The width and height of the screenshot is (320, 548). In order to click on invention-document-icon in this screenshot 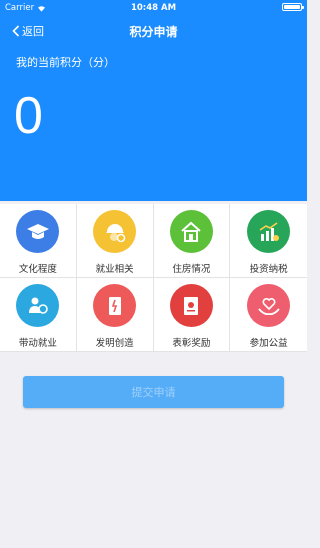, I will do `click(115, 305)`.